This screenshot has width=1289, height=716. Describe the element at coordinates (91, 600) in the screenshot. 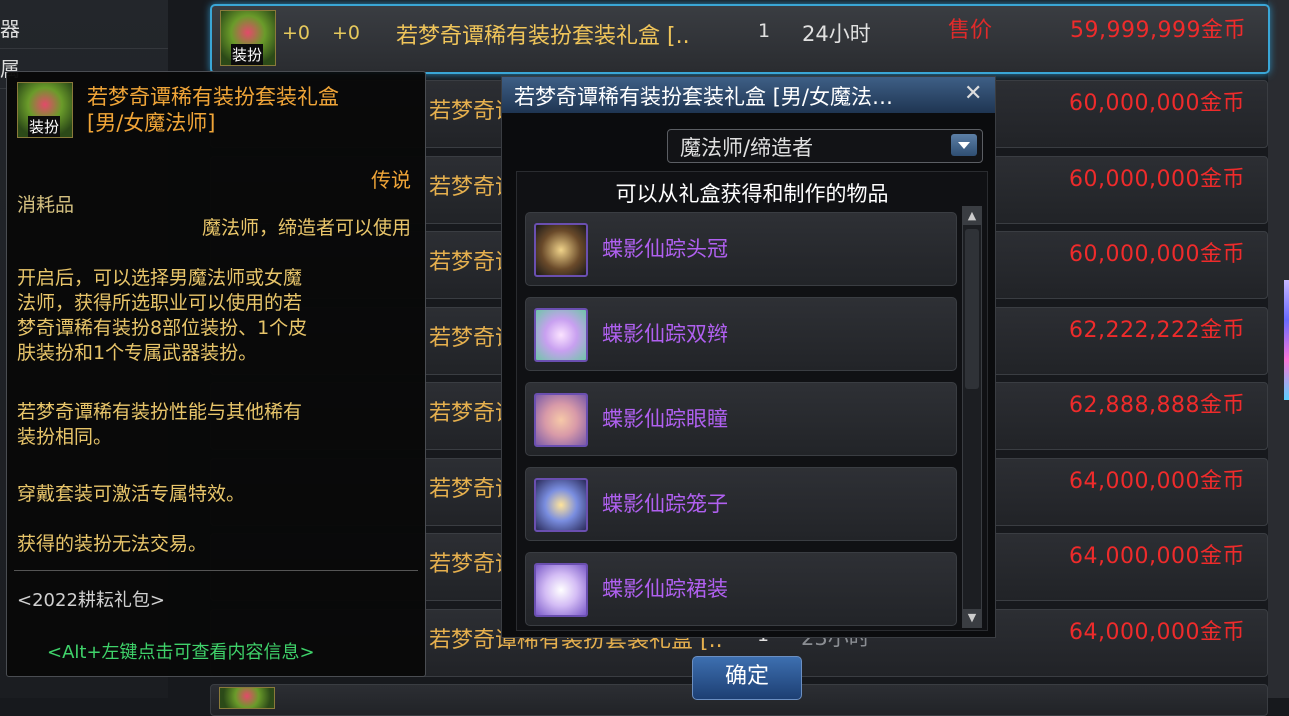

I see `source-label: <2022耕耘礼包>` at that location.